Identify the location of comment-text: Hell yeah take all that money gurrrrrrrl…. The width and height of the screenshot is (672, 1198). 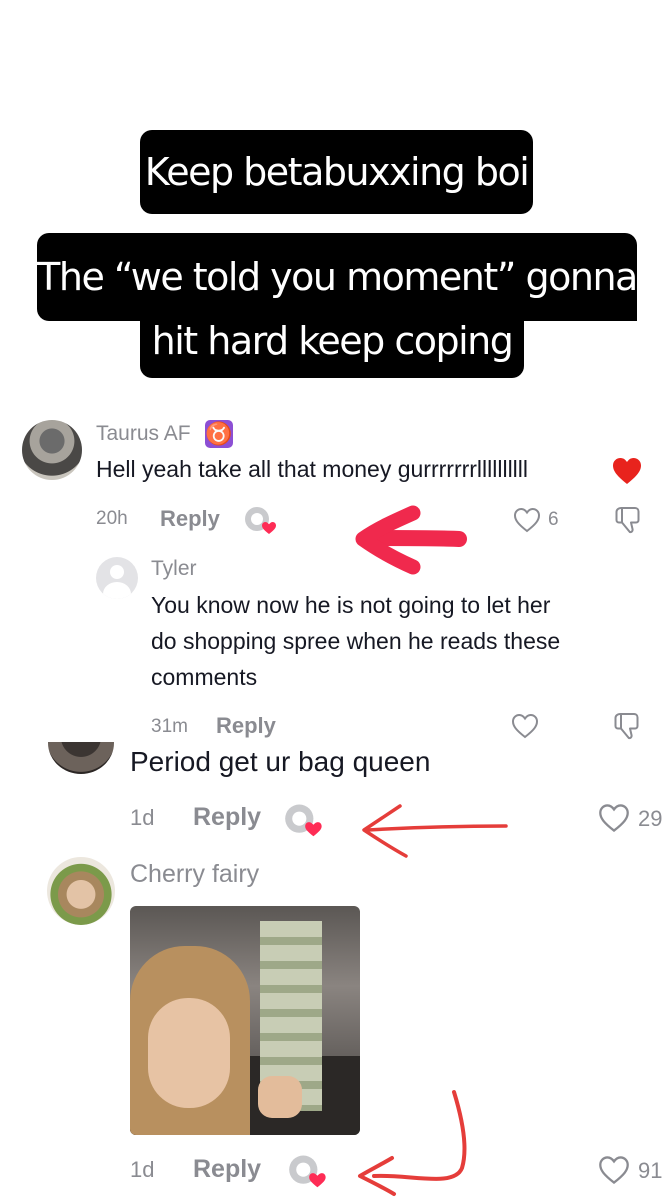
(312, 469).